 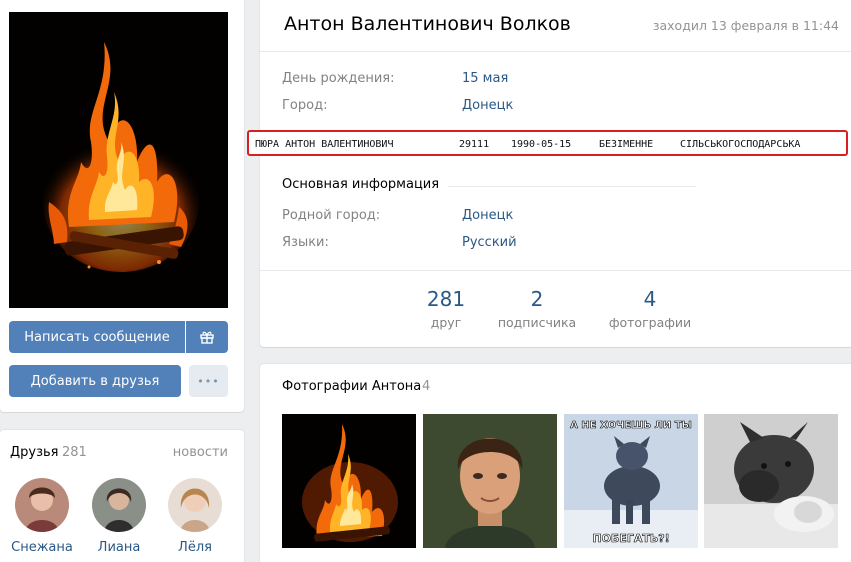 What do you see at coordinates (42, 547) in the screenshot?
I see `friend-name: Снежана` at bounding box center [42, 547].